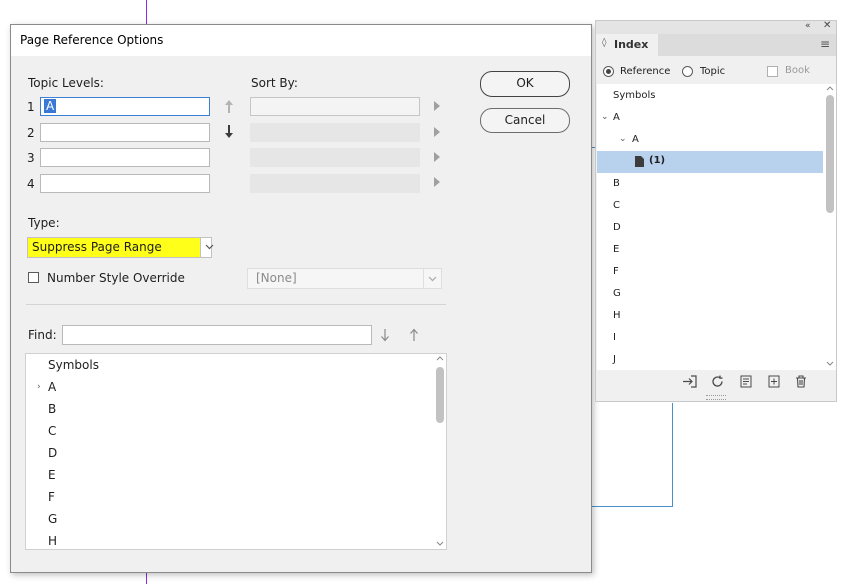 This screenshot has width=845, height=584. I want to click on tab-index: ◊ Index, so click(627, 45).